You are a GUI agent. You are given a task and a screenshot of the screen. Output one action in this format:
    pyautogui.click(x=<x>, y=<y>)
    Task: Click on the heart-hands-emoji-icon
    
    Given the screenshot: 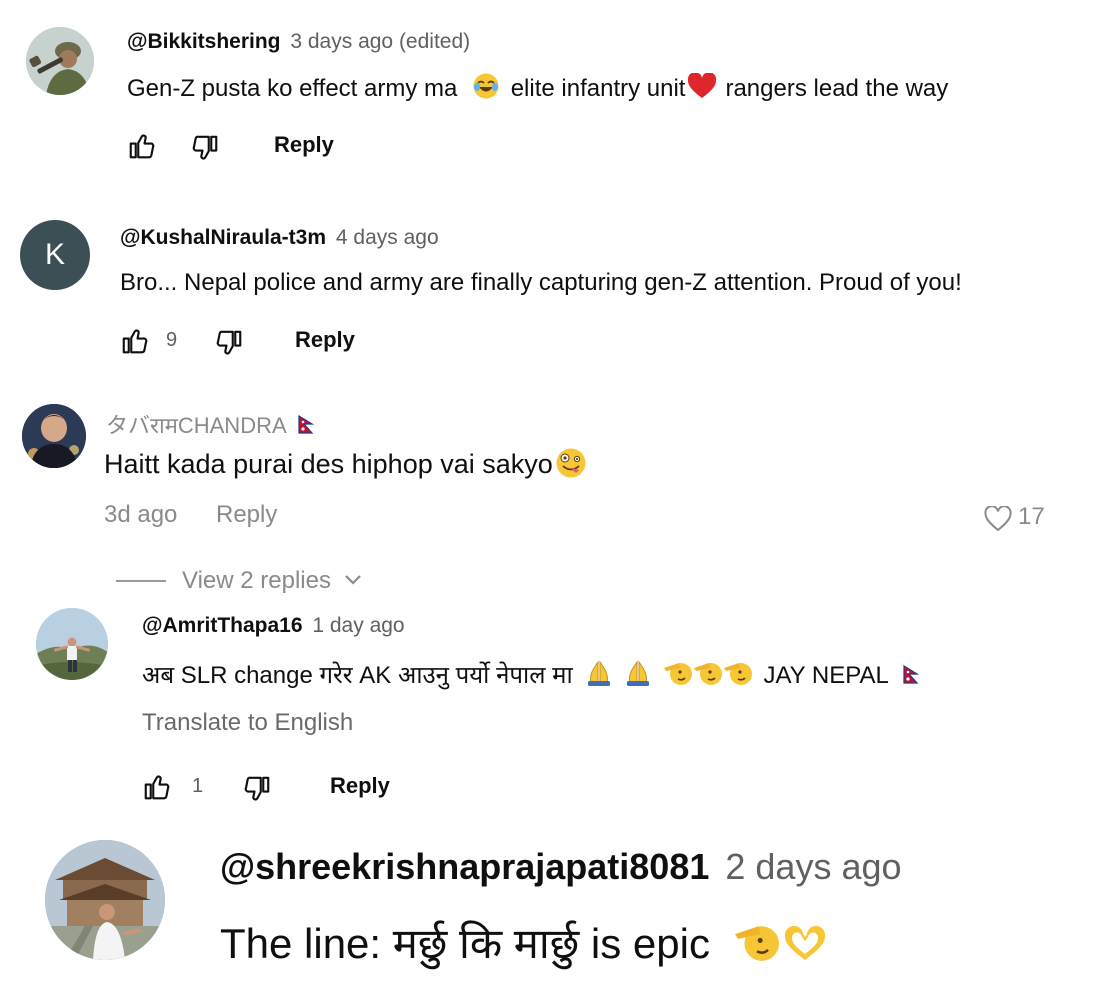 What is the action you would take?
    pyautogui.click(x=805, y=944)
    